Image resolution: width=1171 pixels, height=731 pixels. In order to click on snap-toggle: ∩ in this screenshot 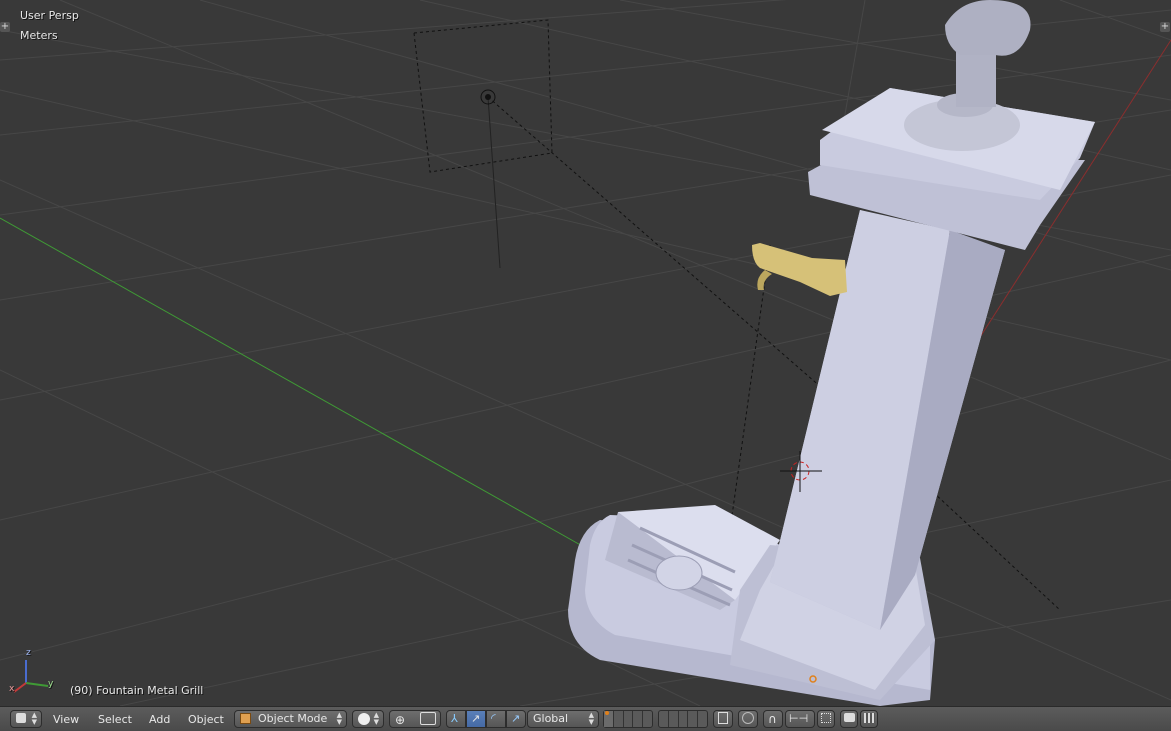, I will do `click(773, 719)`.